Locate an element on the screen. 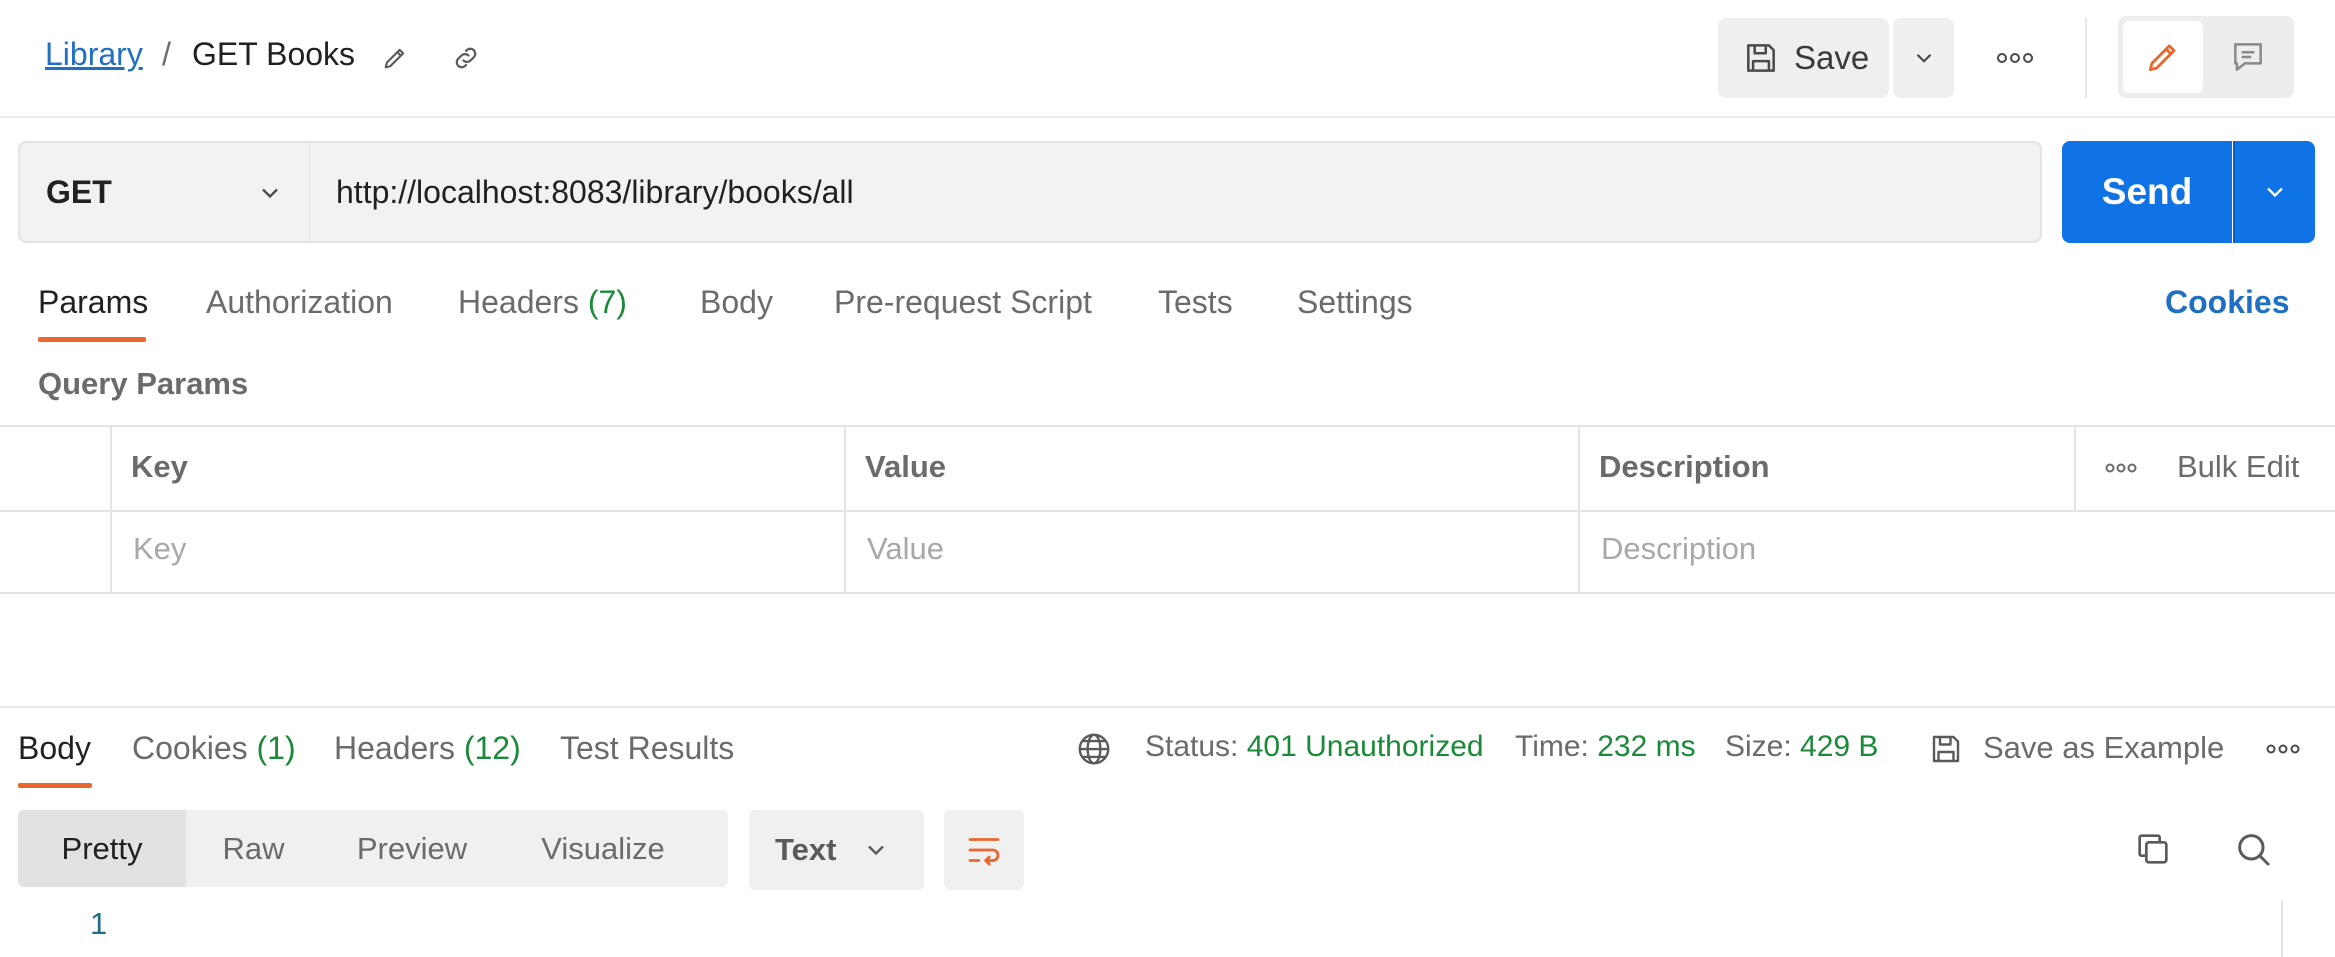 This screenshot has height=957, width=2335. rename-pencil-icon is located at coordinates (395, 58).